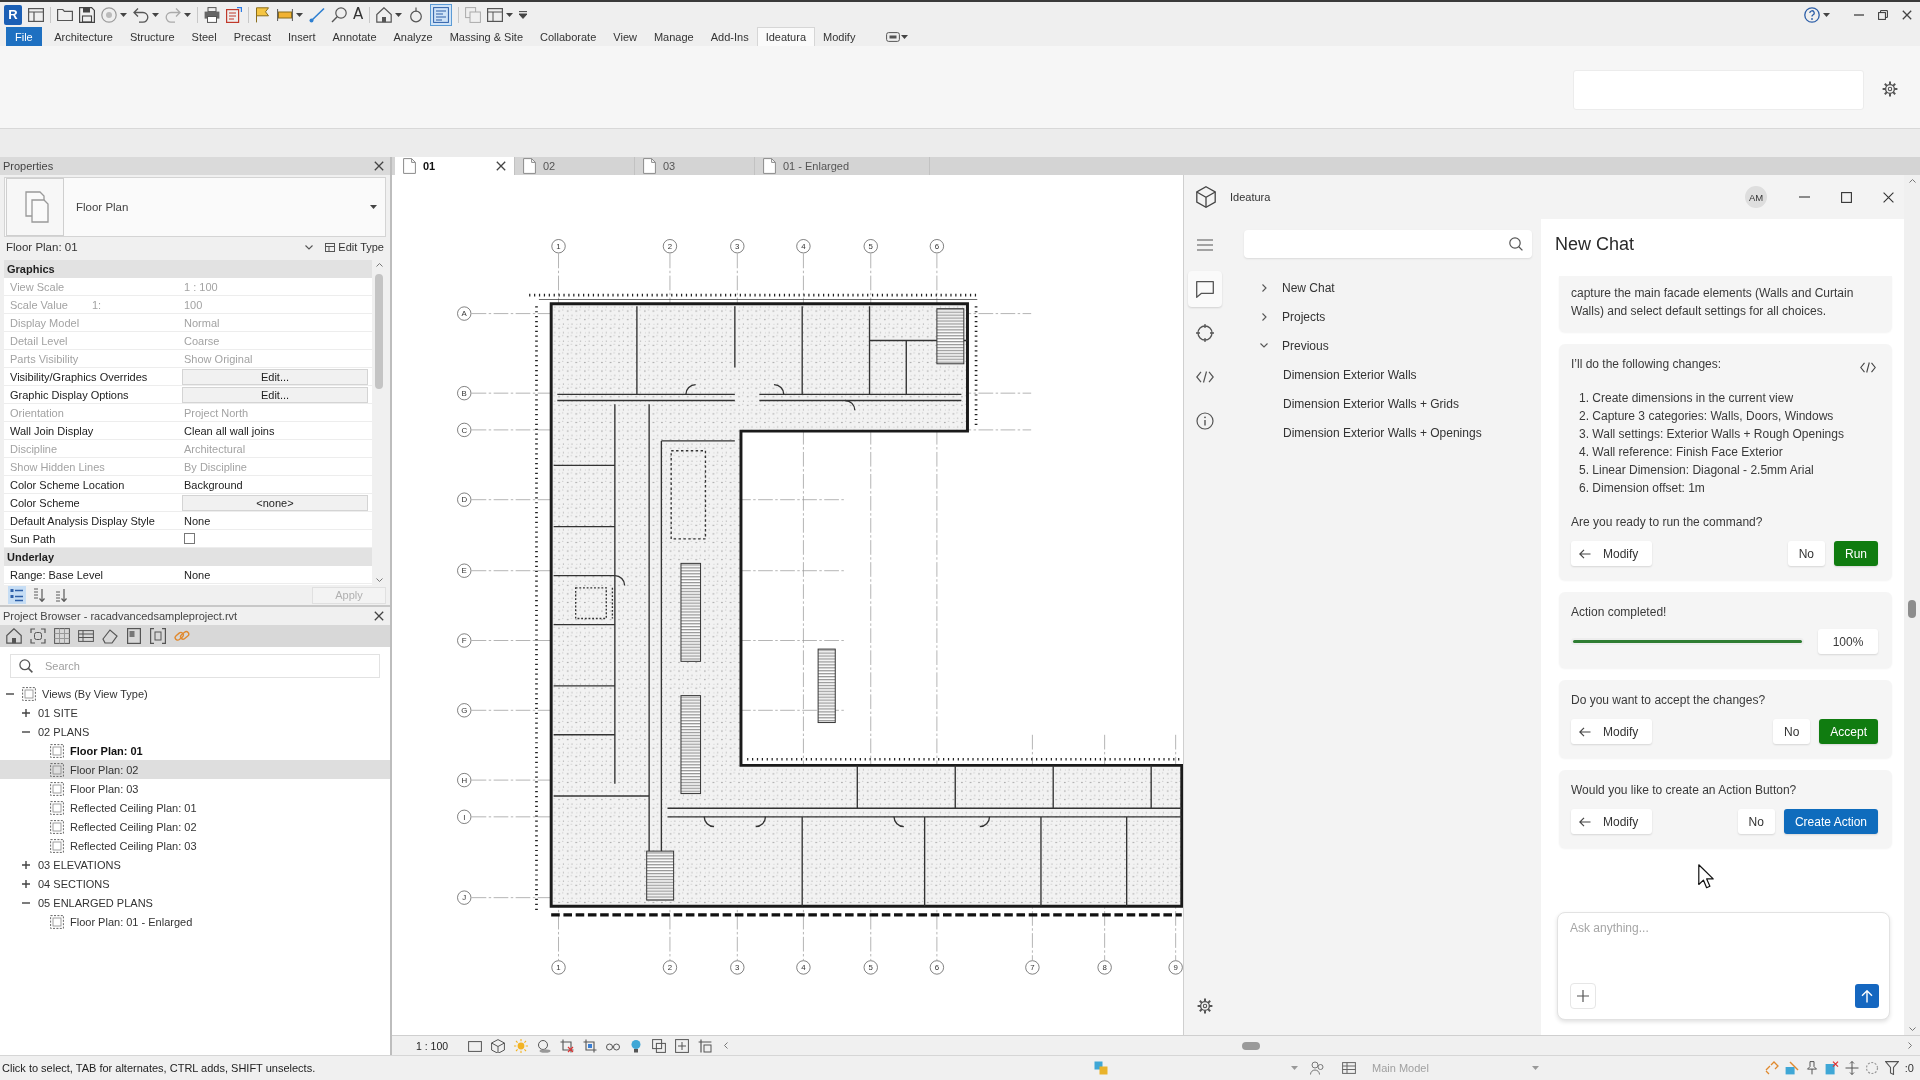  I want to click on ribbon-tab: Collaborate, so click(568, 36).